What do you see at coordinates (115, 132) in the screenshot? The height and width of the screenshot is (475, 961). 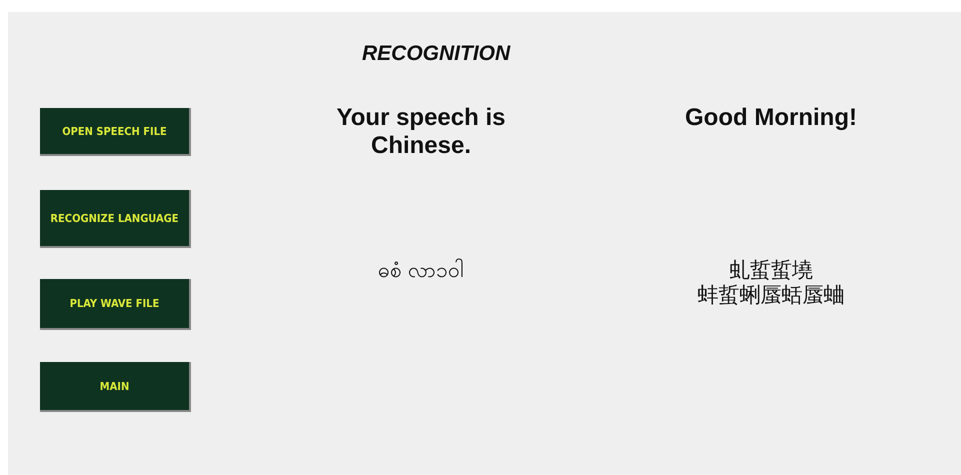 I see `action-button: OPEN SPEECH FILE` at bounding box center [115, 132].